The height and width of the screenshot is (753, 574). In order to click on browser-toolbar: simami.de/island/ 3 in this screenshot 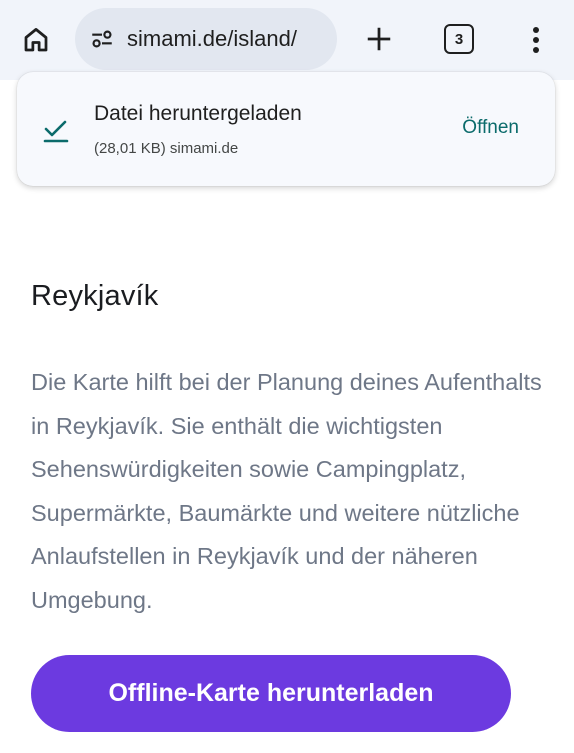, I will do `click(287, 40)`.